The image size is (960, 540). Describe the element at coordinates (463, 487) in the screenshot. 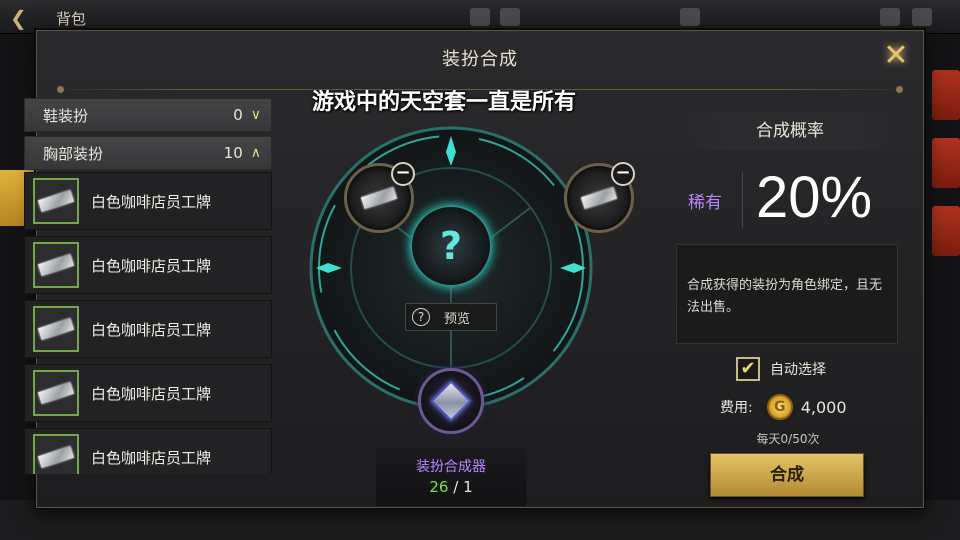

I see `device-need: / 1` at that location.